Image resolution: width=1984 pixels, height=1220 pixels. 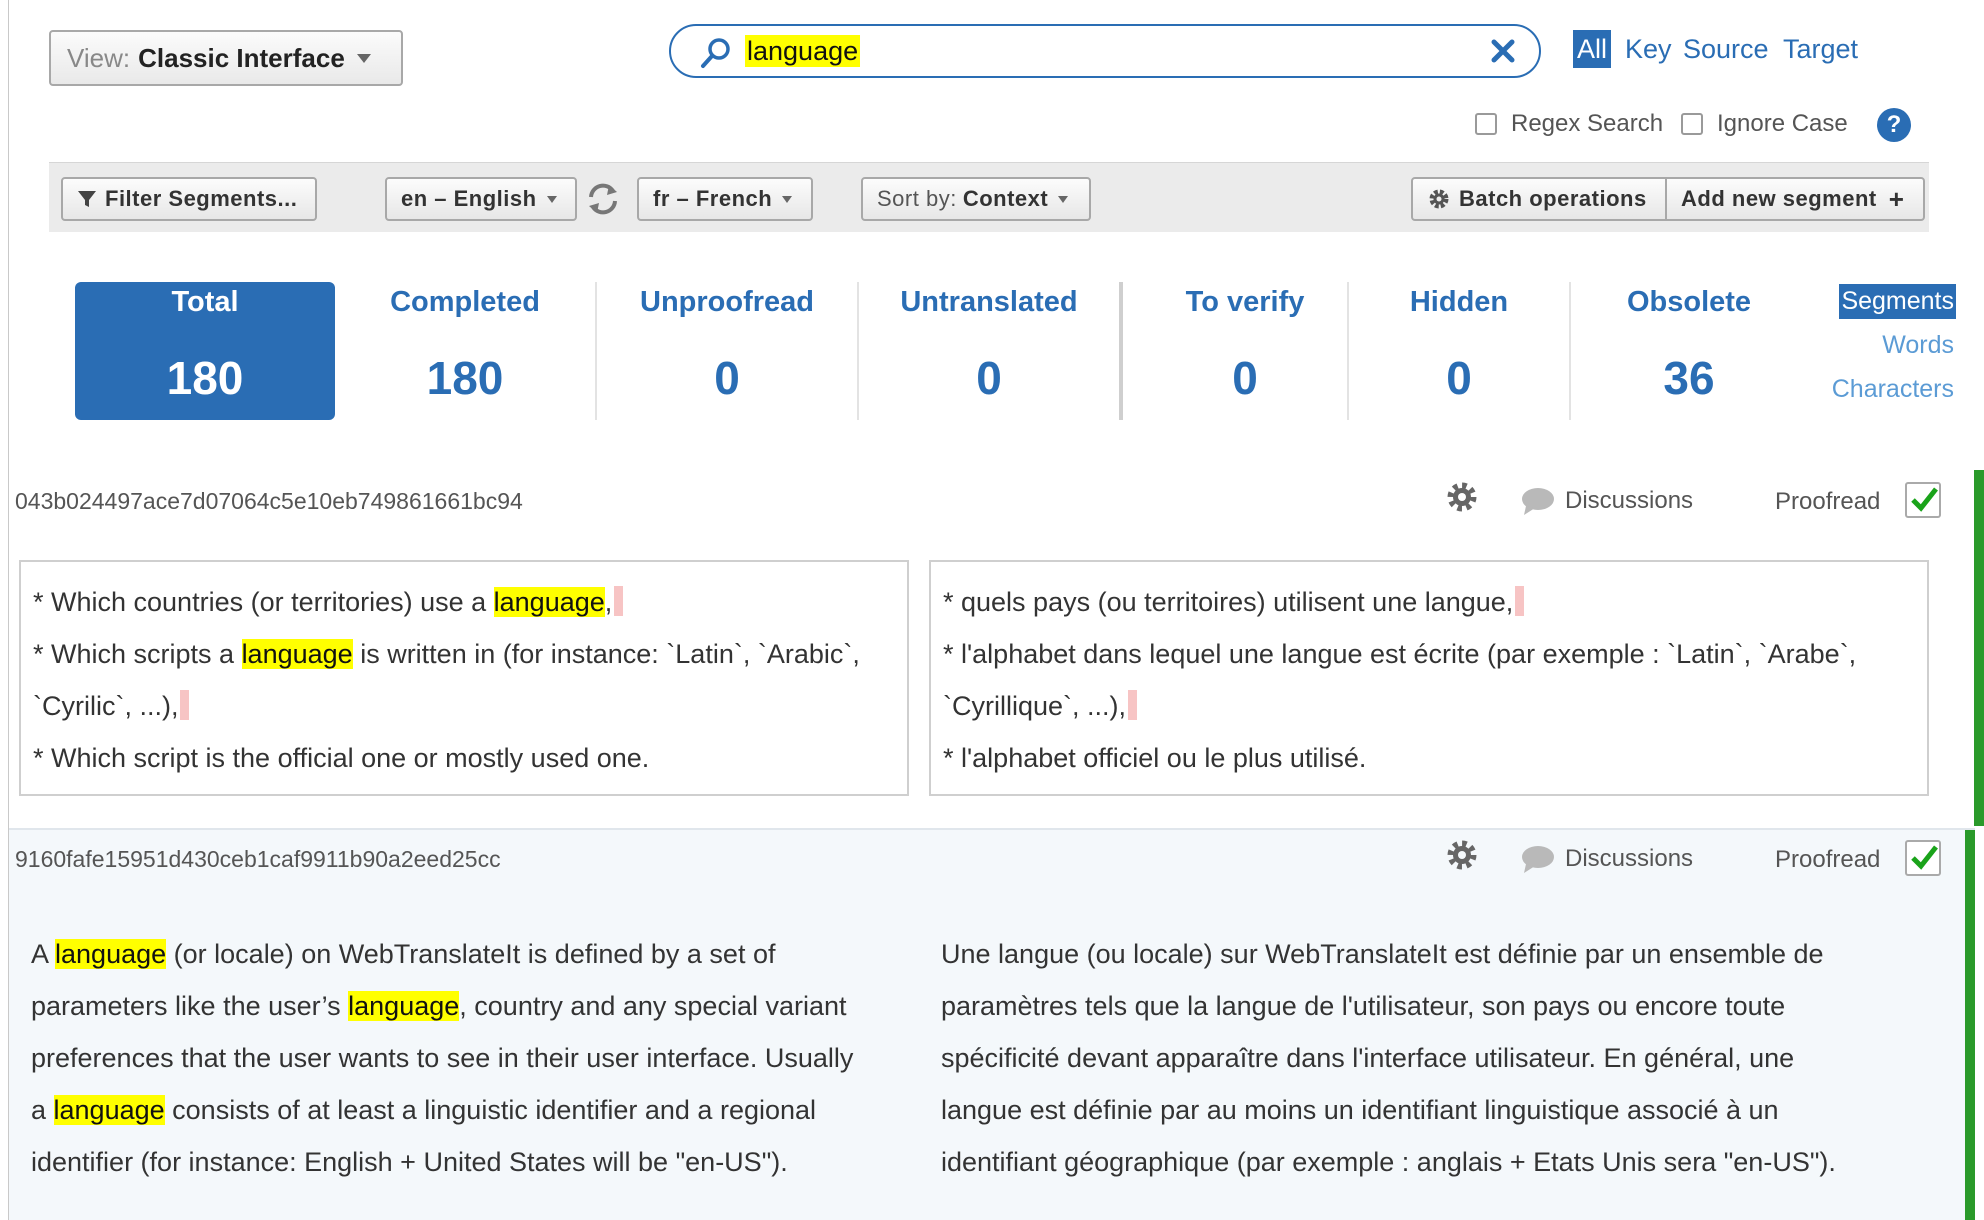 I want to click on stat-to-verify-label: To verify, so click(x=1245, y=302).